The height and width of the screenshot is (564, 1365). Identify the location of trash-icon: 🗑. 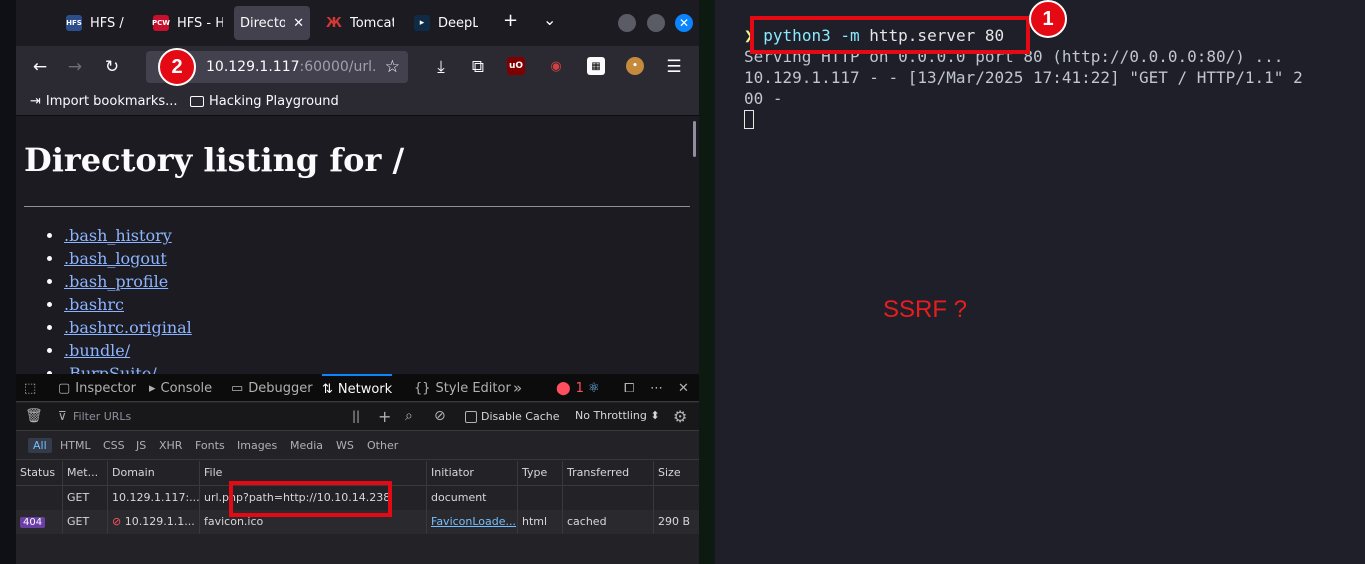
(34, 416).